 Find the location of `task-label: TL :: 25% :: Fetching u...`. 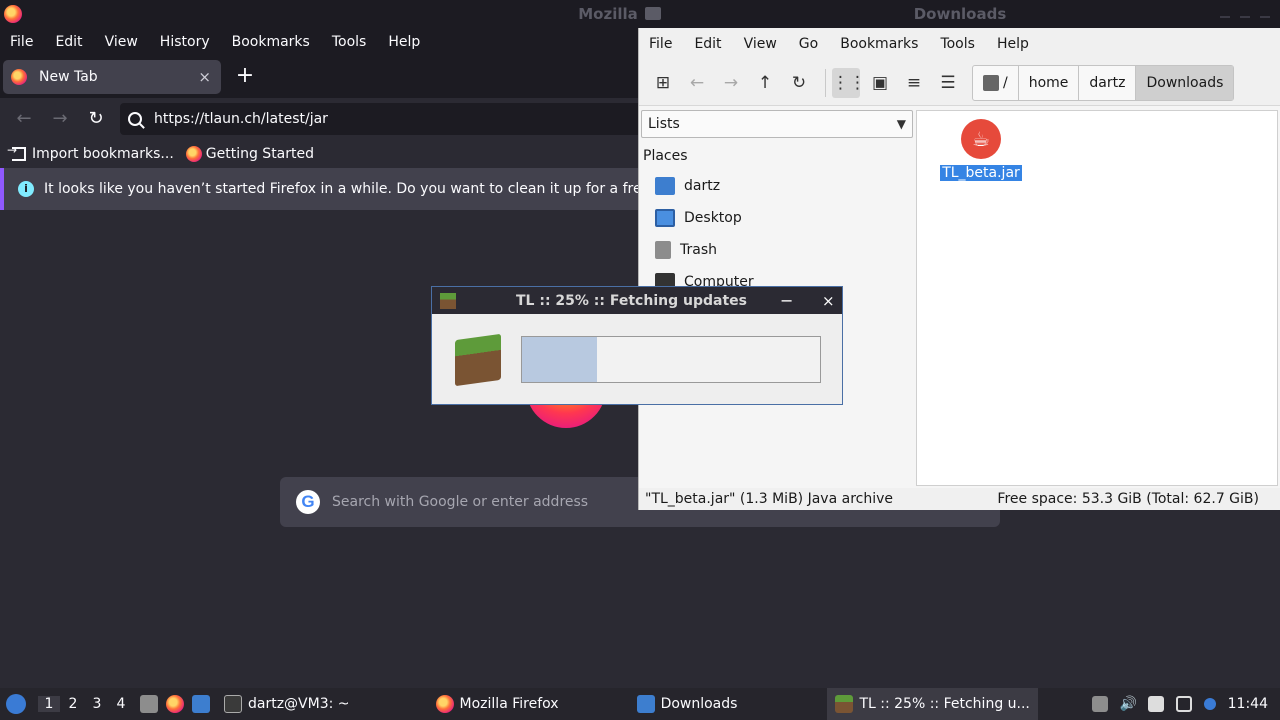

task-label: TL :: 25% :: Fetching u... is located at coordinates (944, 704).